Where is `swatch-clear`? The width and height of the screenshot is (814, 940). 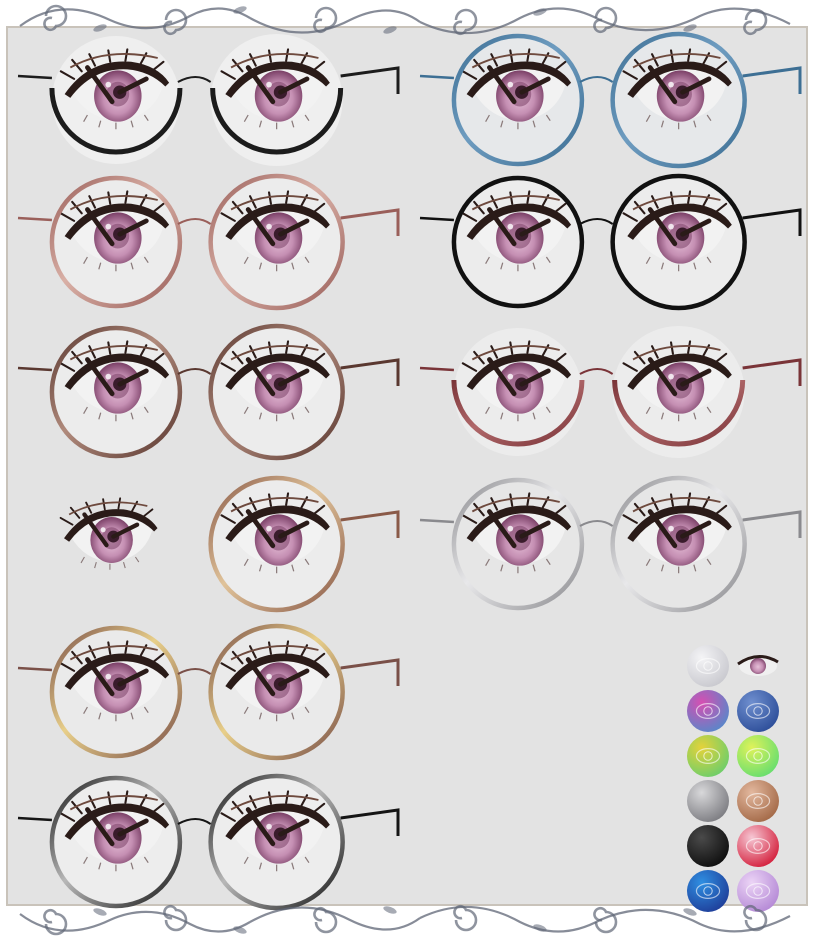 swatch-clear is located at coordinates (708, 666).